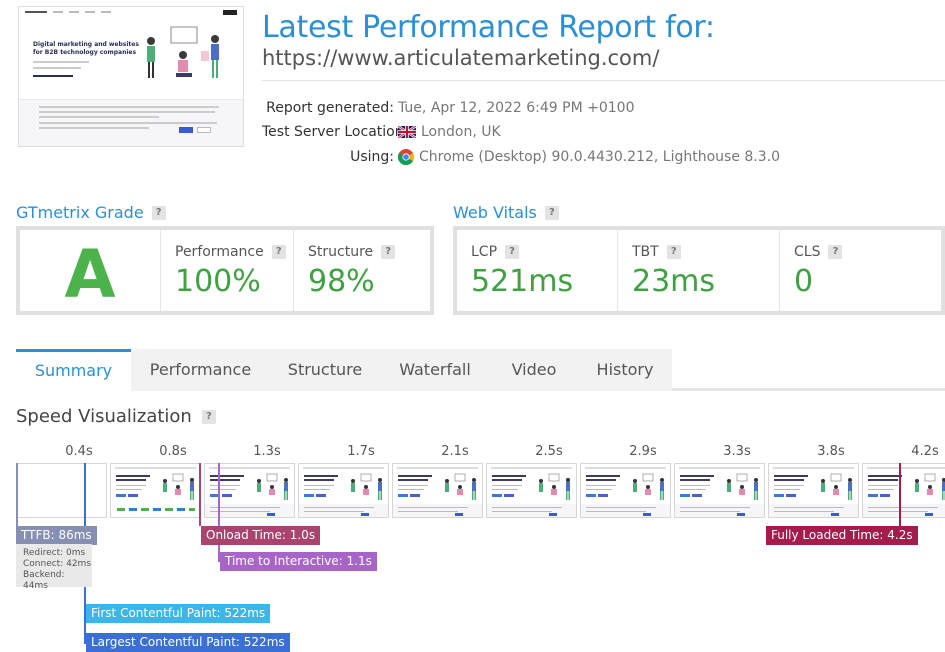 The image size is (945, 652). I want to click on gtmetrix-grade-panel: A Performance? 100% Structure? 98%, so click(225, 270).